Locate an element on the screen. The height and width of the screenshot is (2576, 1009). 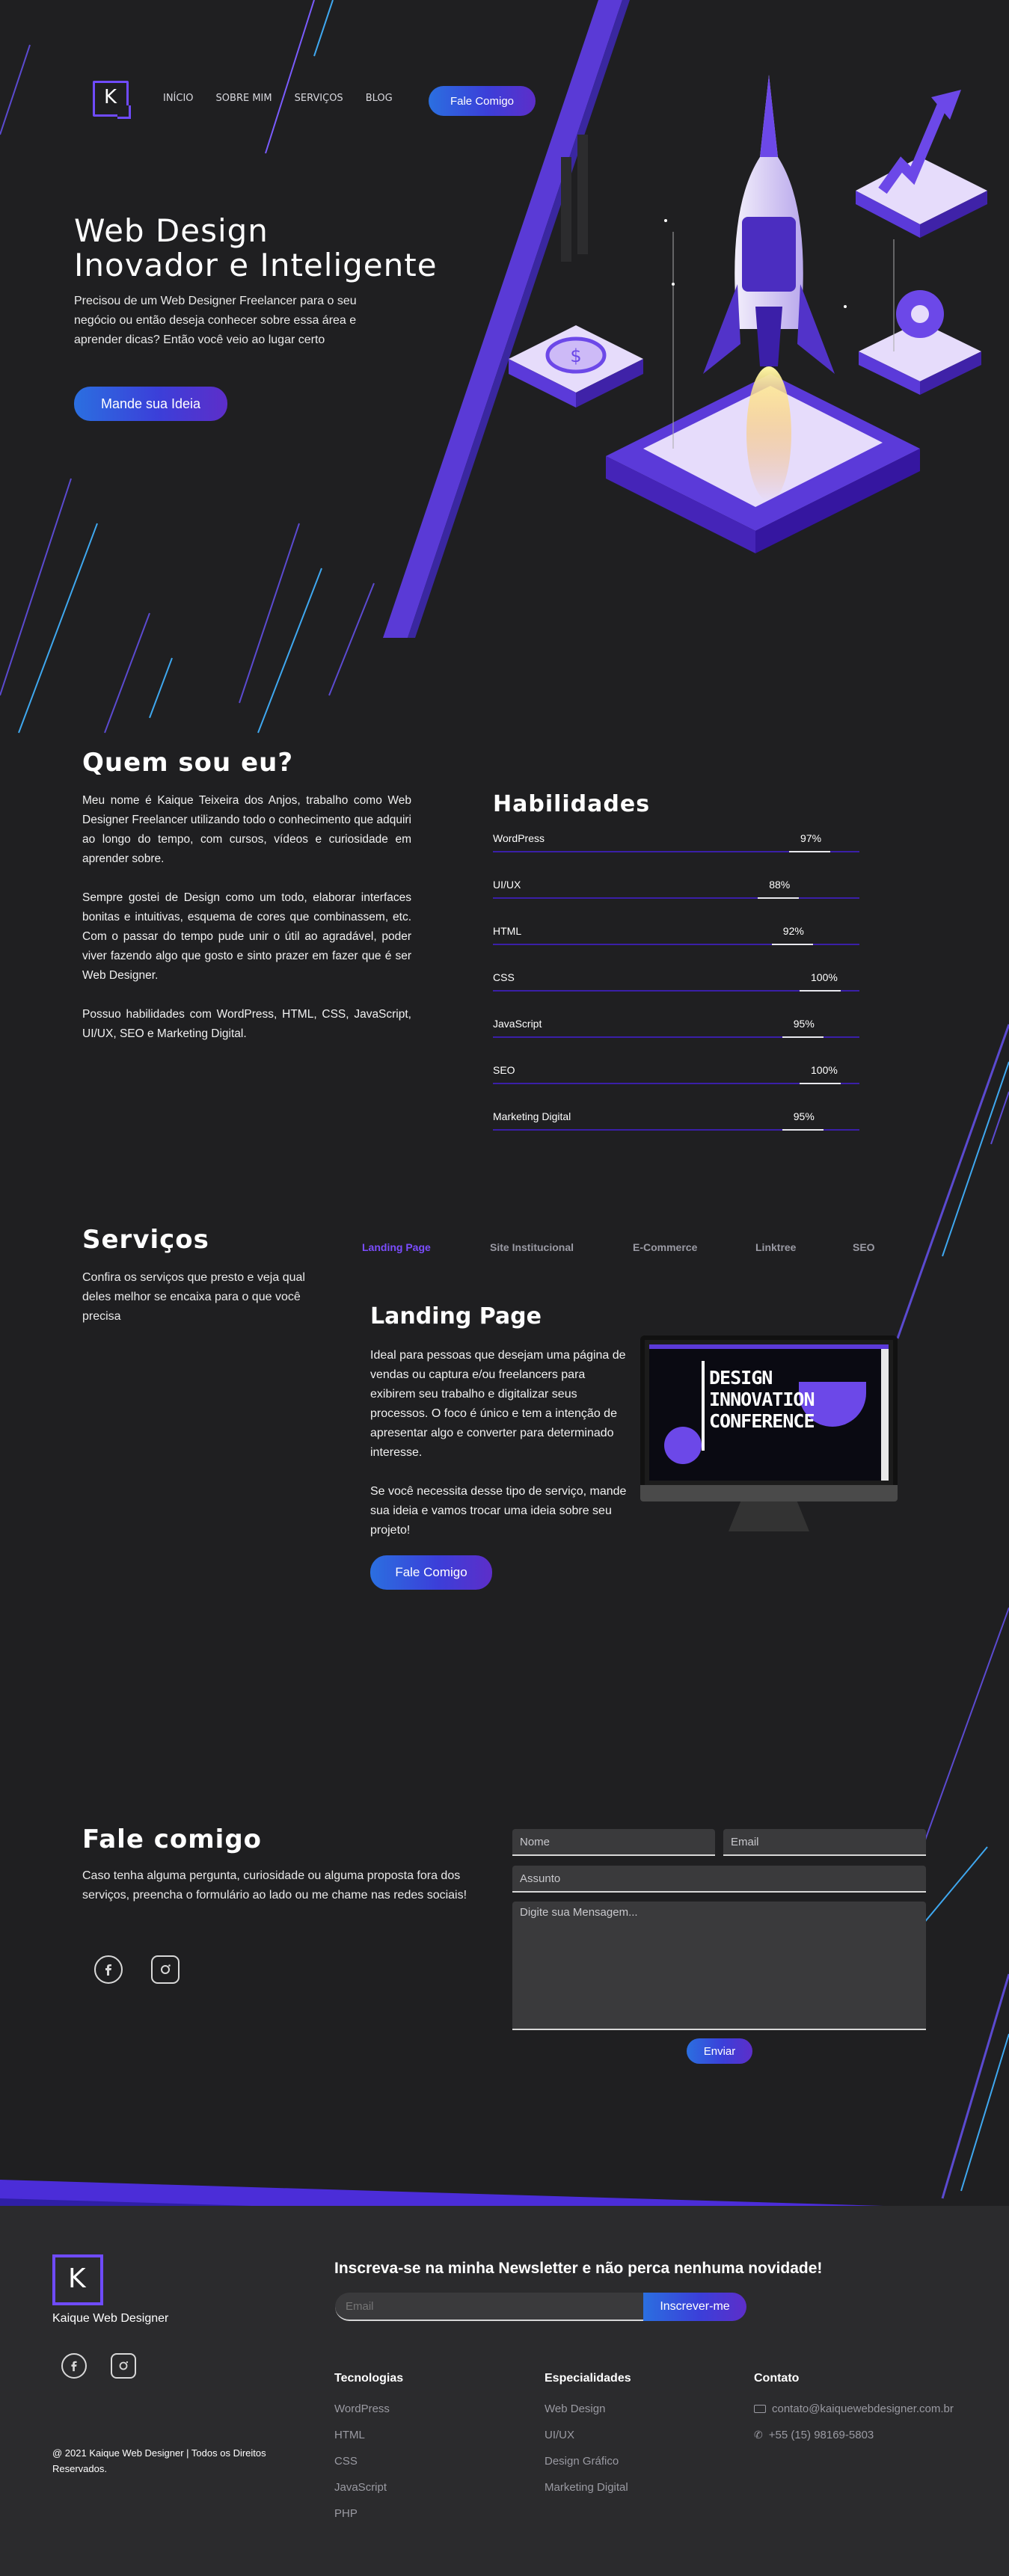
tech-list: WordPress HTML CSS JavaScript PHP is located at coordinates (362, 2461).